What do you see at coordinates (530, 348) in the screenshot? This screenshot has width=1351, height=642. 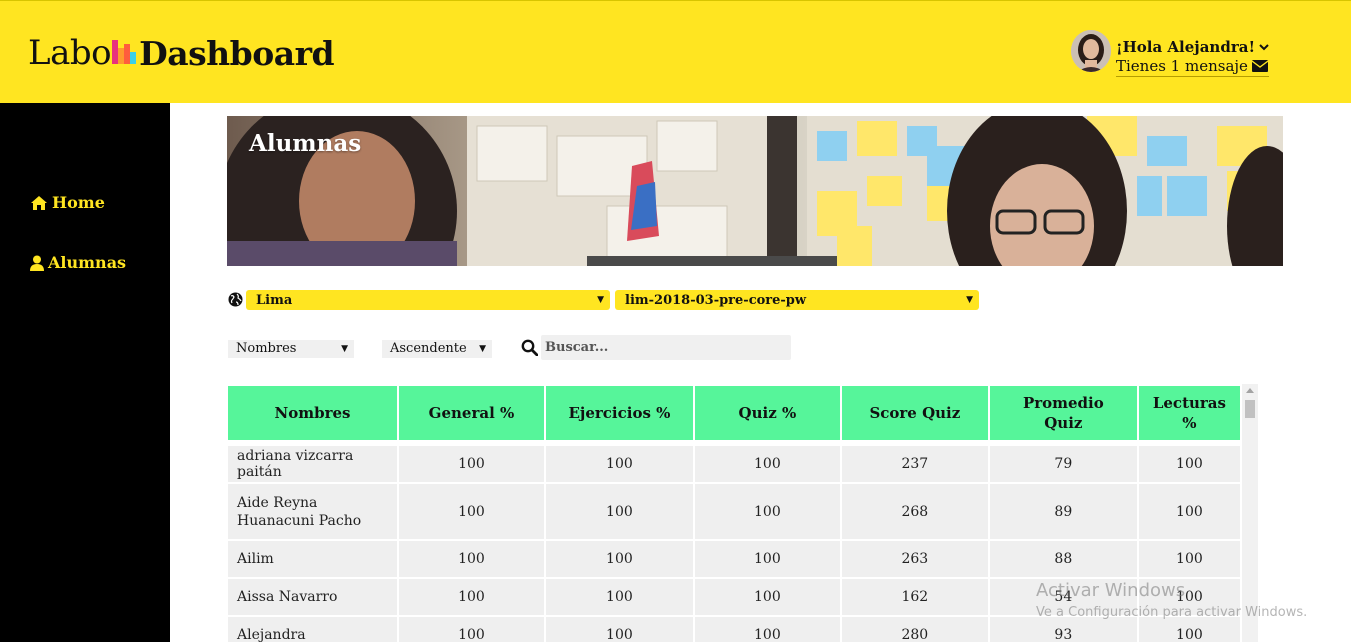 I see `search-icon` at bounding box center [530, 348].